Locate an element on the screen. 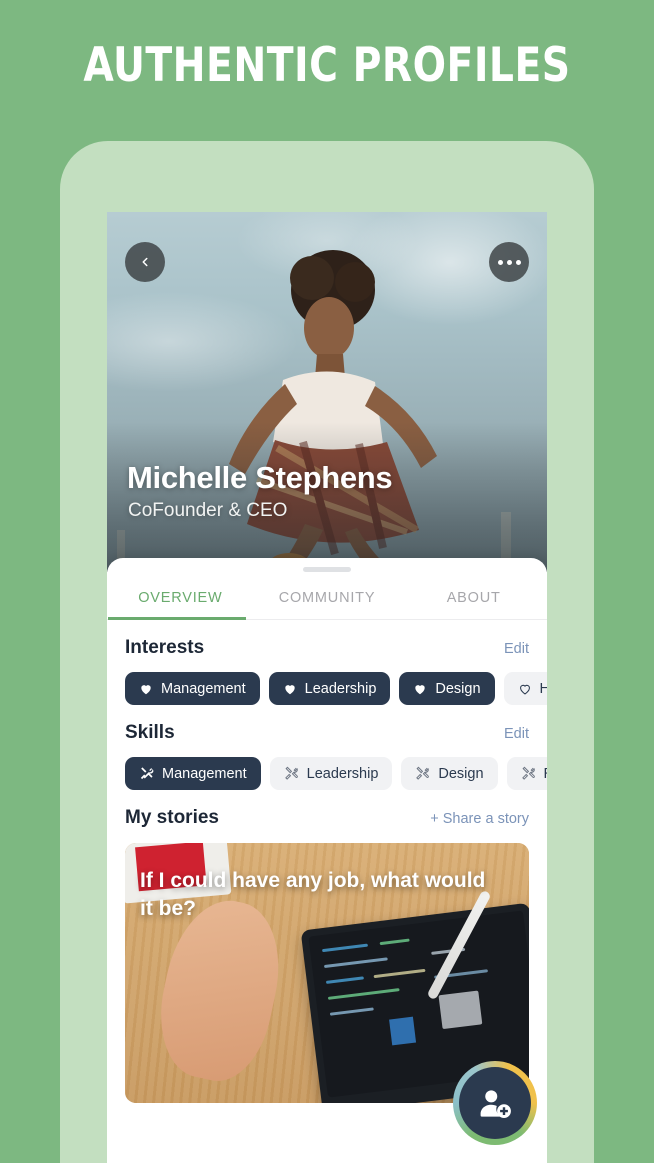 This screenshot has height=1163, width=654. sheet-drag-handle is located at coordinates (327, 569).